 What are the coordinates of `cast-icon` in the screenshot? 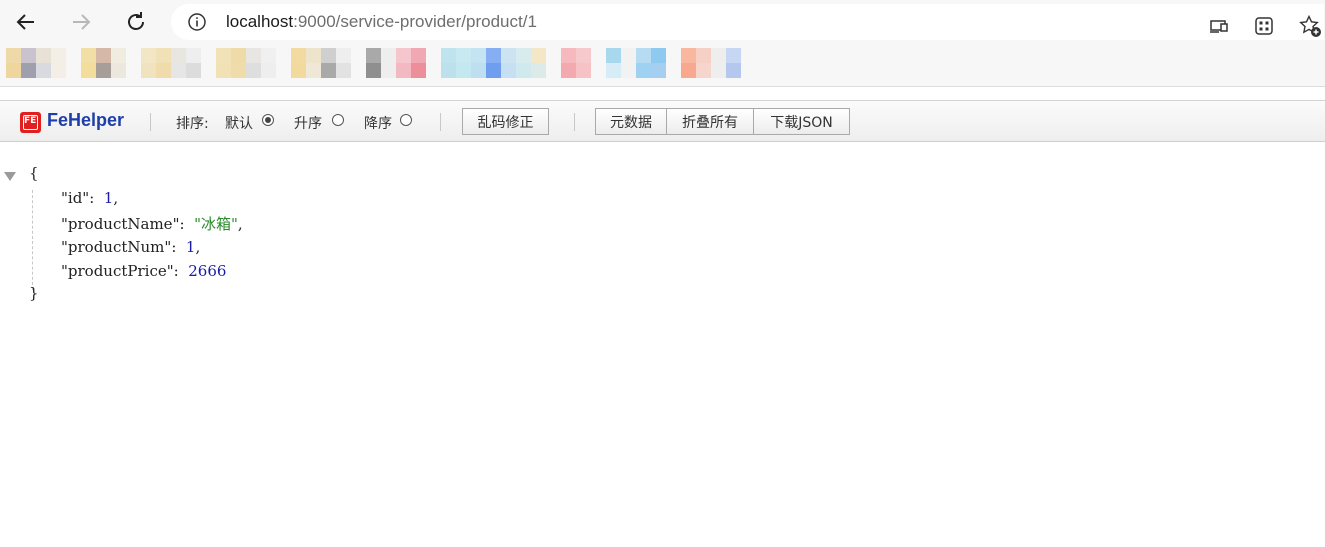 It's located at (1219, 26).